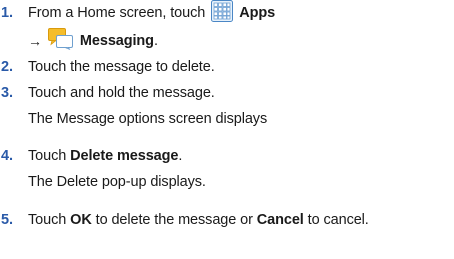 The width and height of the screenshot is (454, 259). Describe the element at coordinates (174, 220) in the screenshot. I see `step-5-middle: to delete the message or` at that location.